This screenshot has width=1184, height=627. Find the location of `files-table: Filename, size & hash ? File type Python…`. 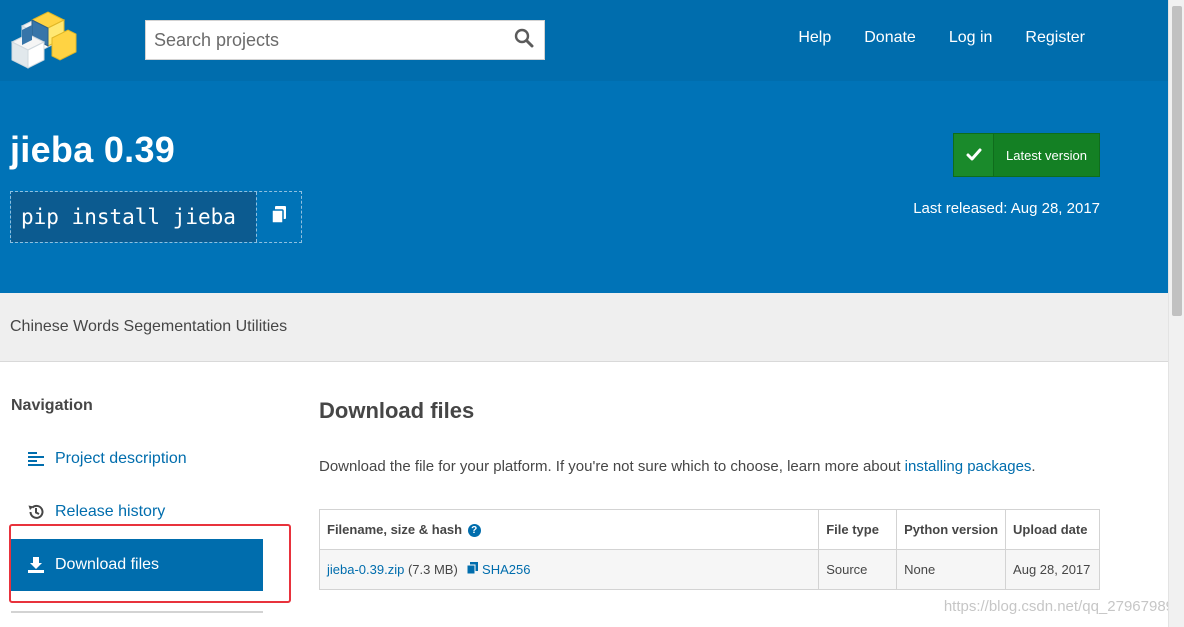

files-table: Filename, size & hash ? File type Python… is located at coordinates (709, 549).